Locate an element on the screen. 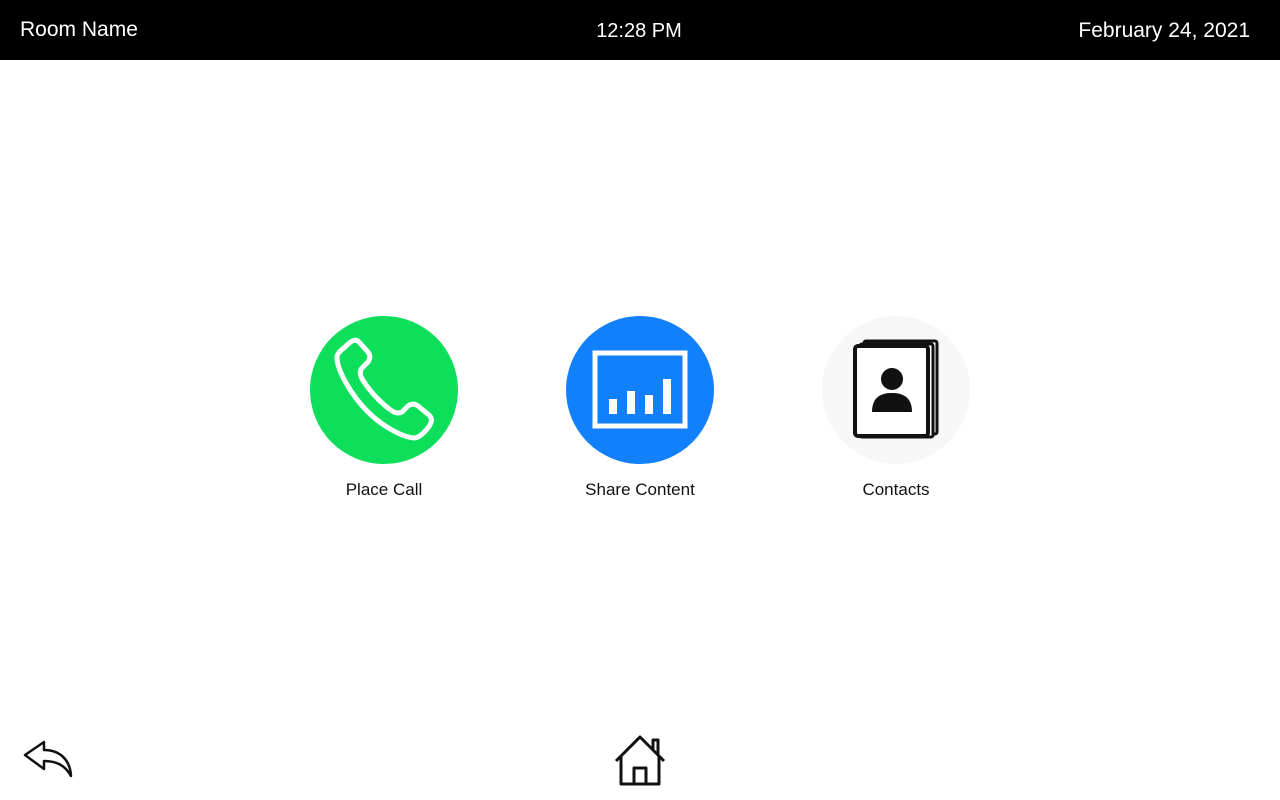 The image size is (1280, 800). contacts-label: Contacts is located at coordinates (896, 489).